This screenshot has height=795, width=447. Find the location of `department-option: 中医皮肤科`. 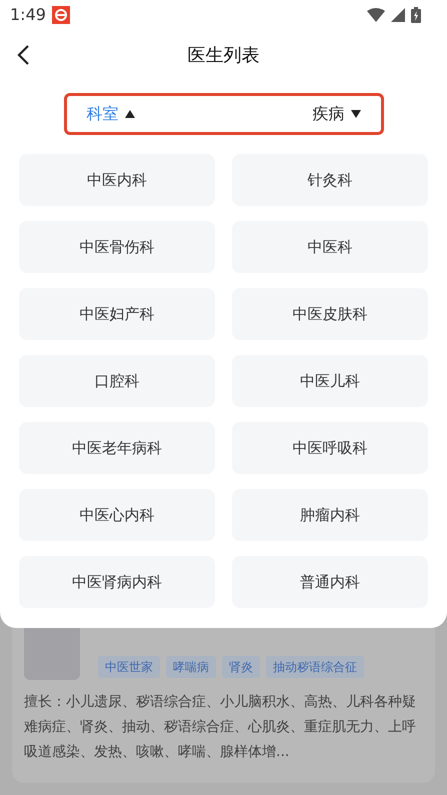

department-option: 中医皮肤科 is located at coordinates (330, 314).